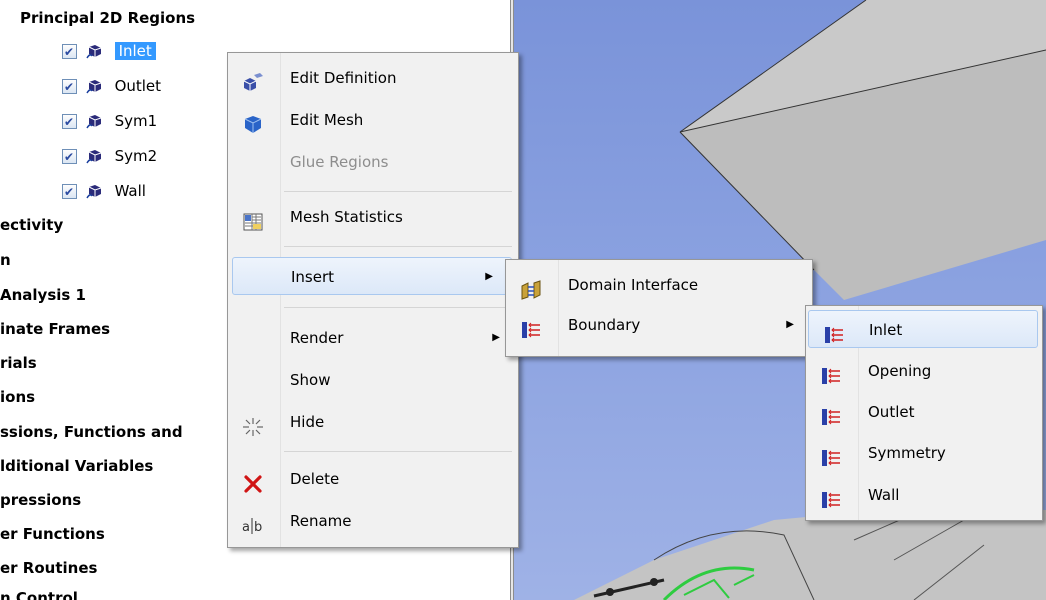 The image size is (1046, 600). What do you see at coordinates (43, 295) in the screenshot?
I see `tree-item-analysis-1: Analysis 1` at bounding box center [43, 295].